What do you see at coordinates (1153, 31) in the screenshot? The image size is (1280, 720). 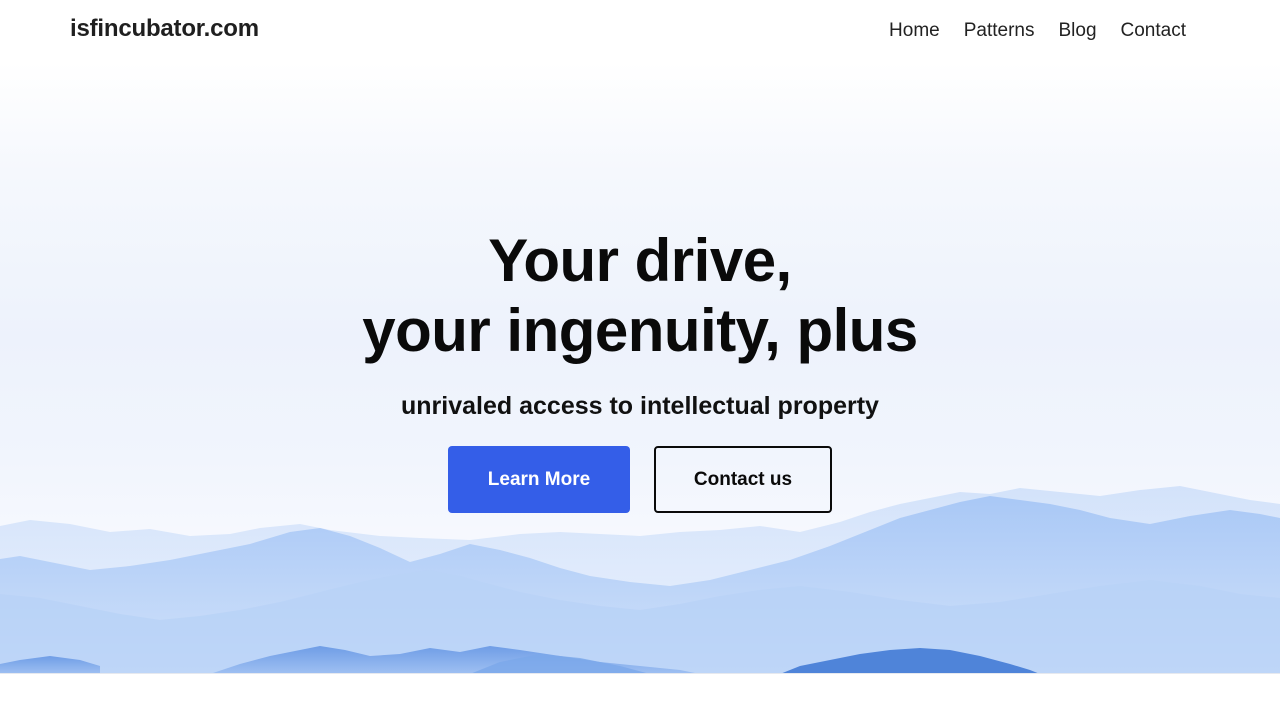 I see `nav-contact: Contact` at bounding box center [1153, 31].